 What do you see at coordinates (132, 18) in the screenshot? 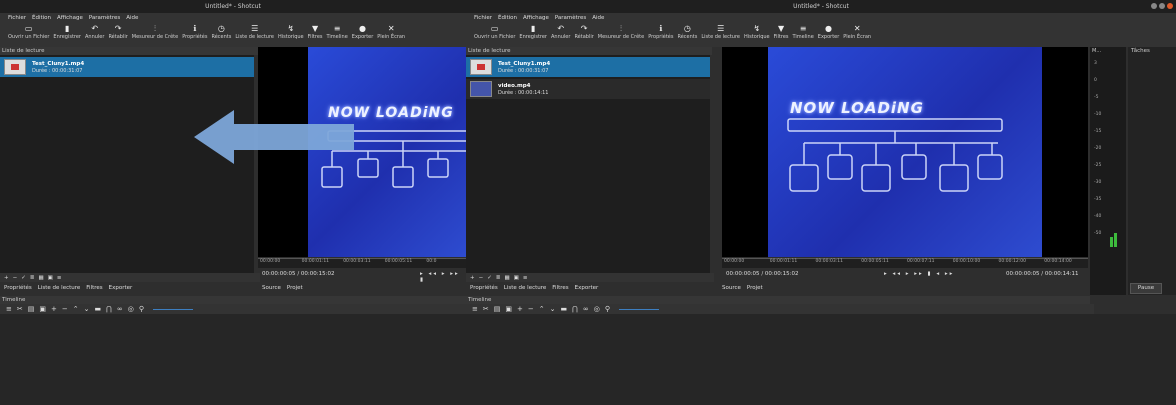
I see `menu-item: Aide` at bounding box center [132, 18].